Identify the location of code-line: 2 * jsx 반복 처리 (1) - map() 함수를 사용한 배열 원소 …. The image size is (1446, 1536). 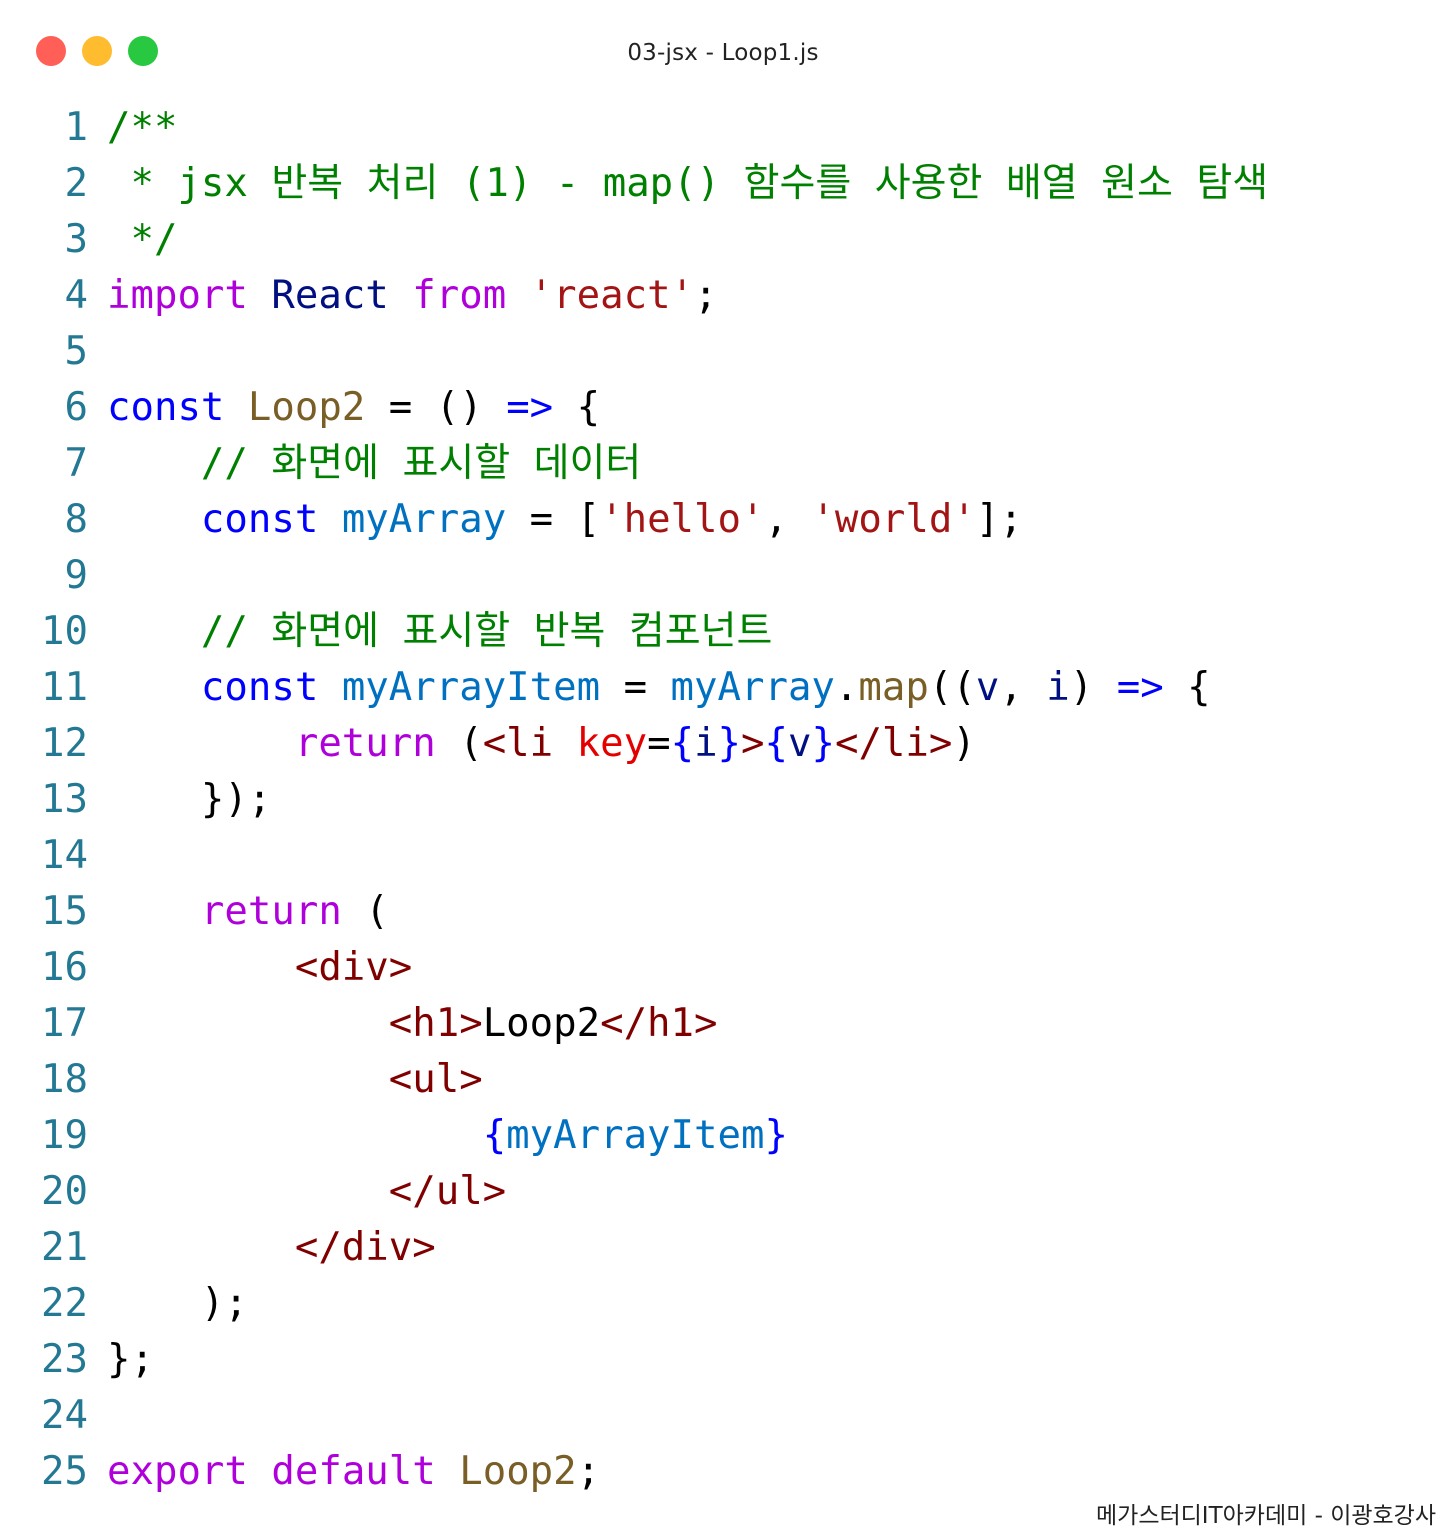
(723, 184).